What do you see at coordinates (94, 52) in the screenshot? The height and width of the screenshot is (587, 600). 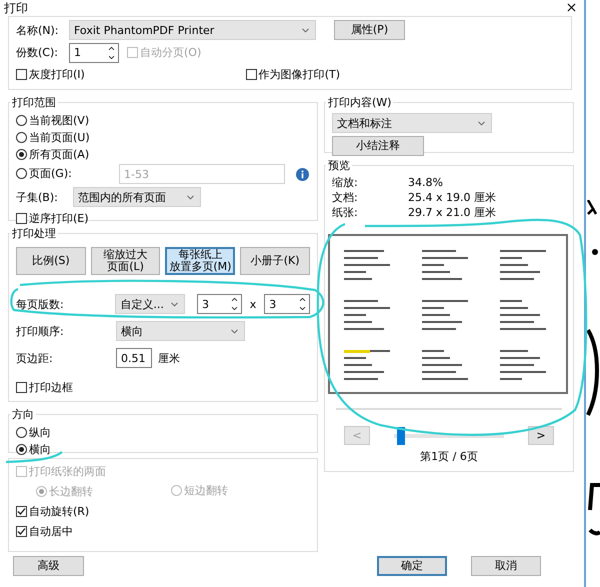 I see `copies-field: 1` at bounding box center [94, 52].